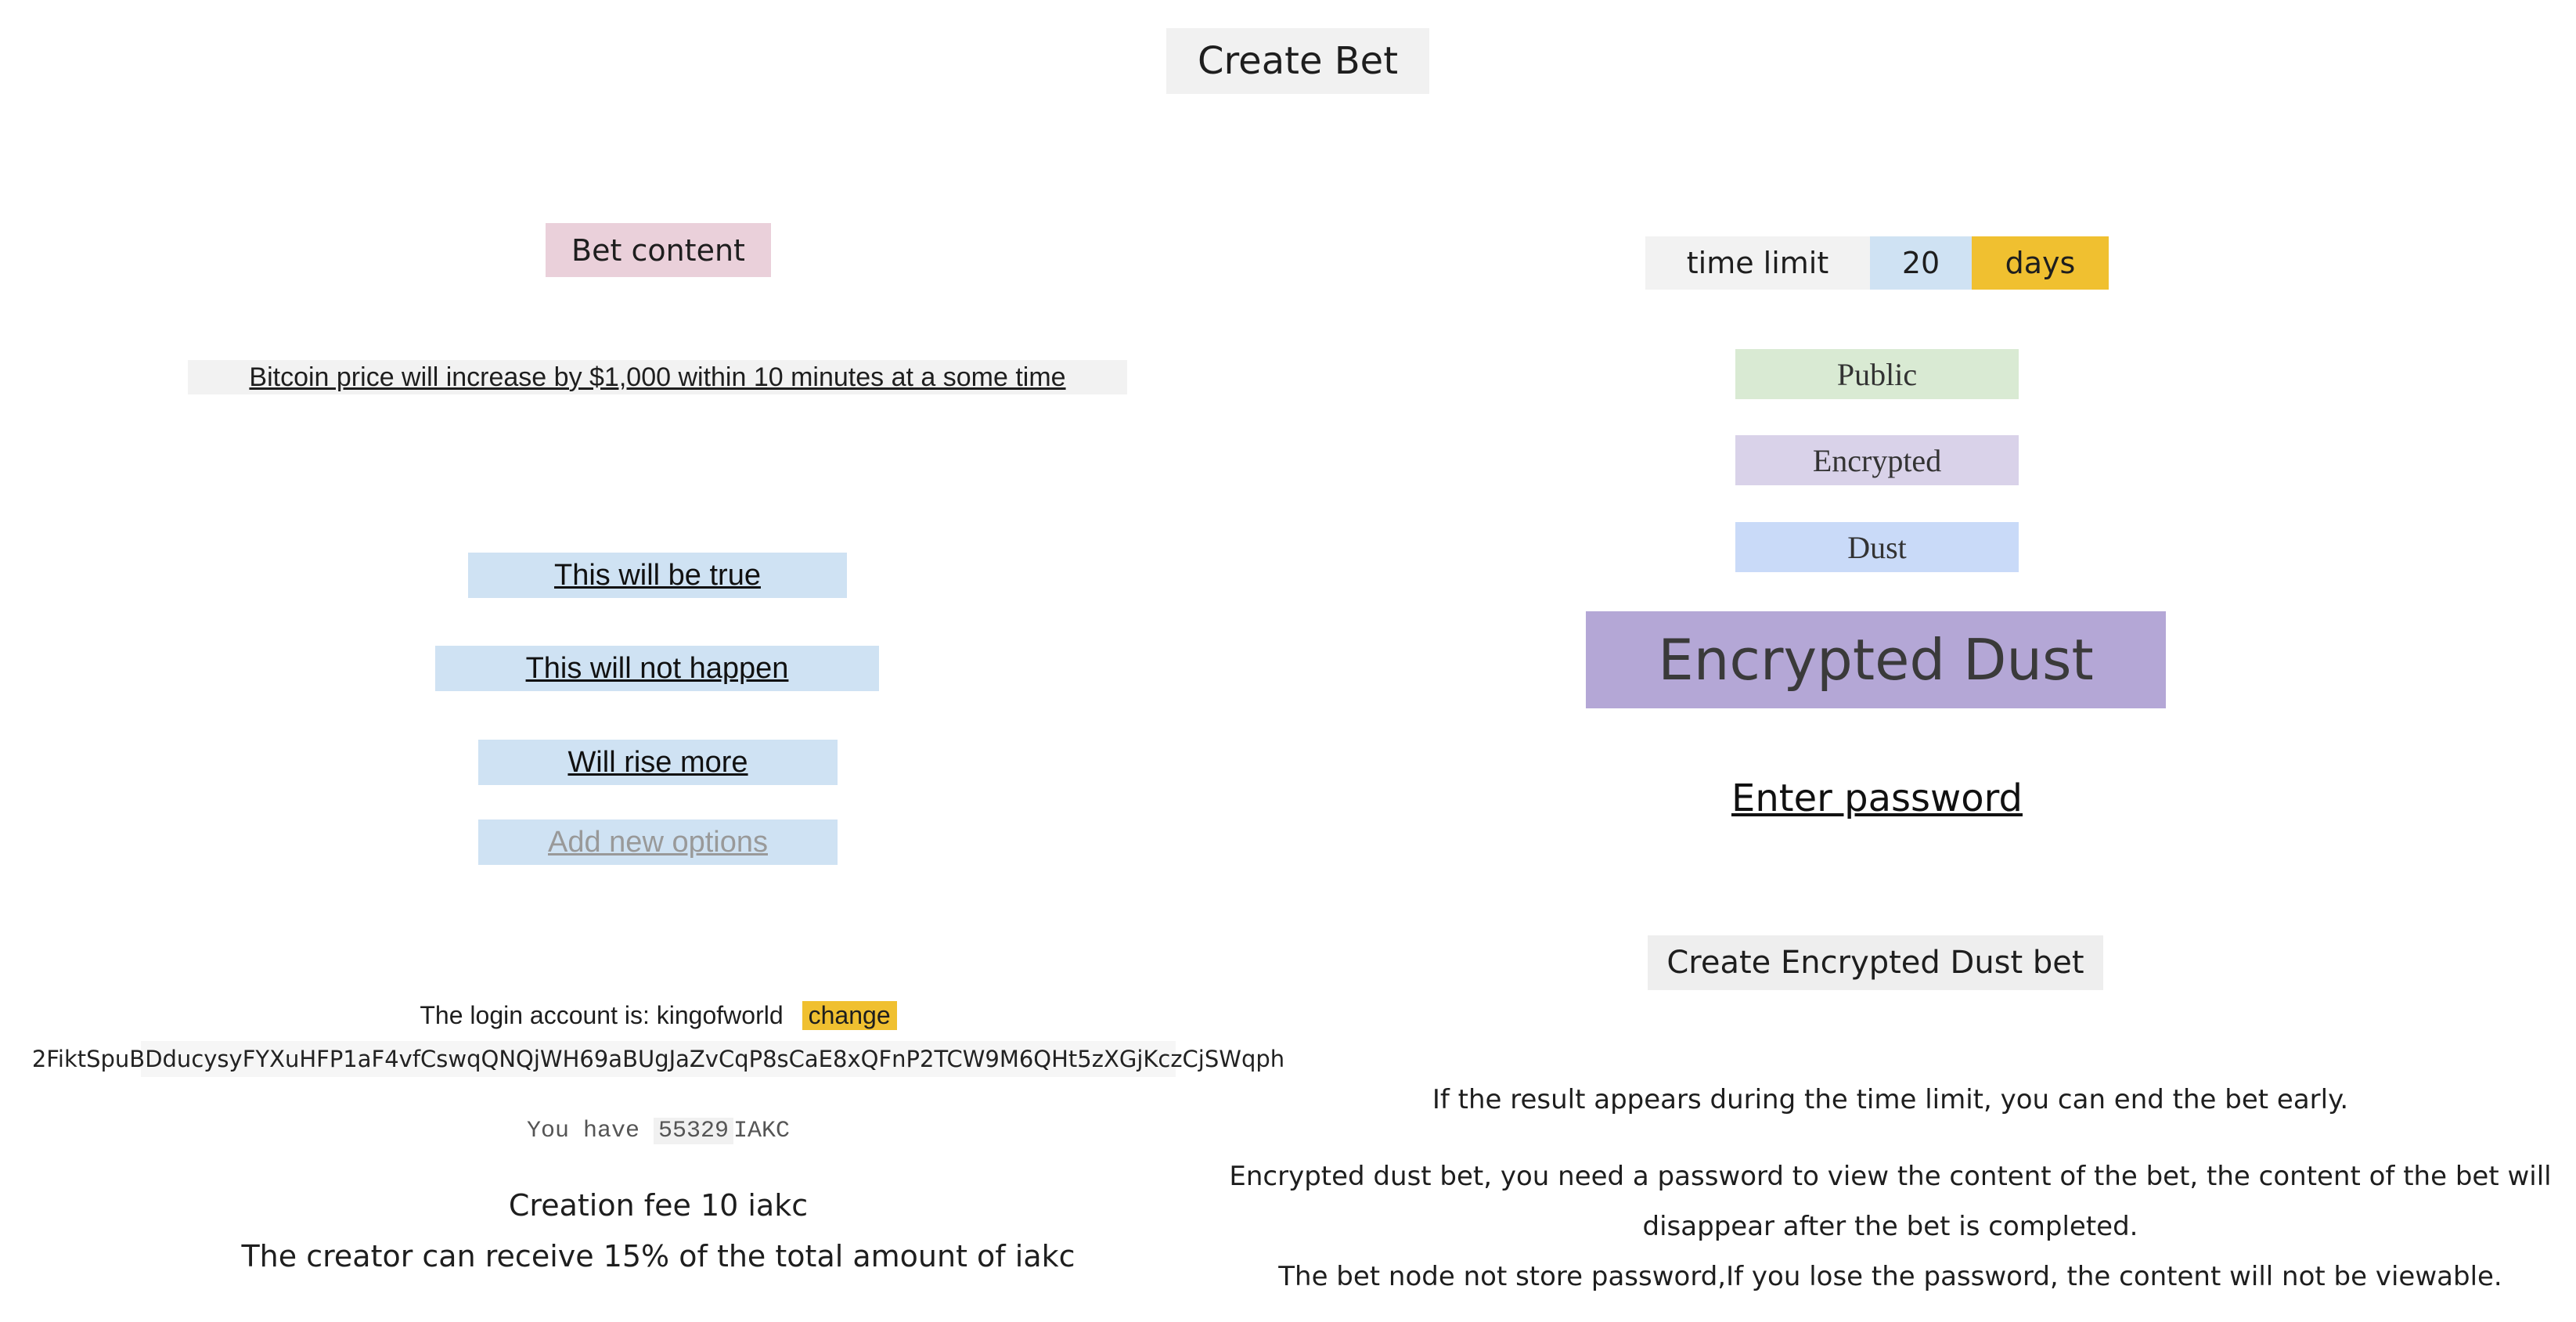  What do you see at coordinates (2040, 263) in the screenshot?
I see `time-unit-select: days` at bounding box center [2040, 263].